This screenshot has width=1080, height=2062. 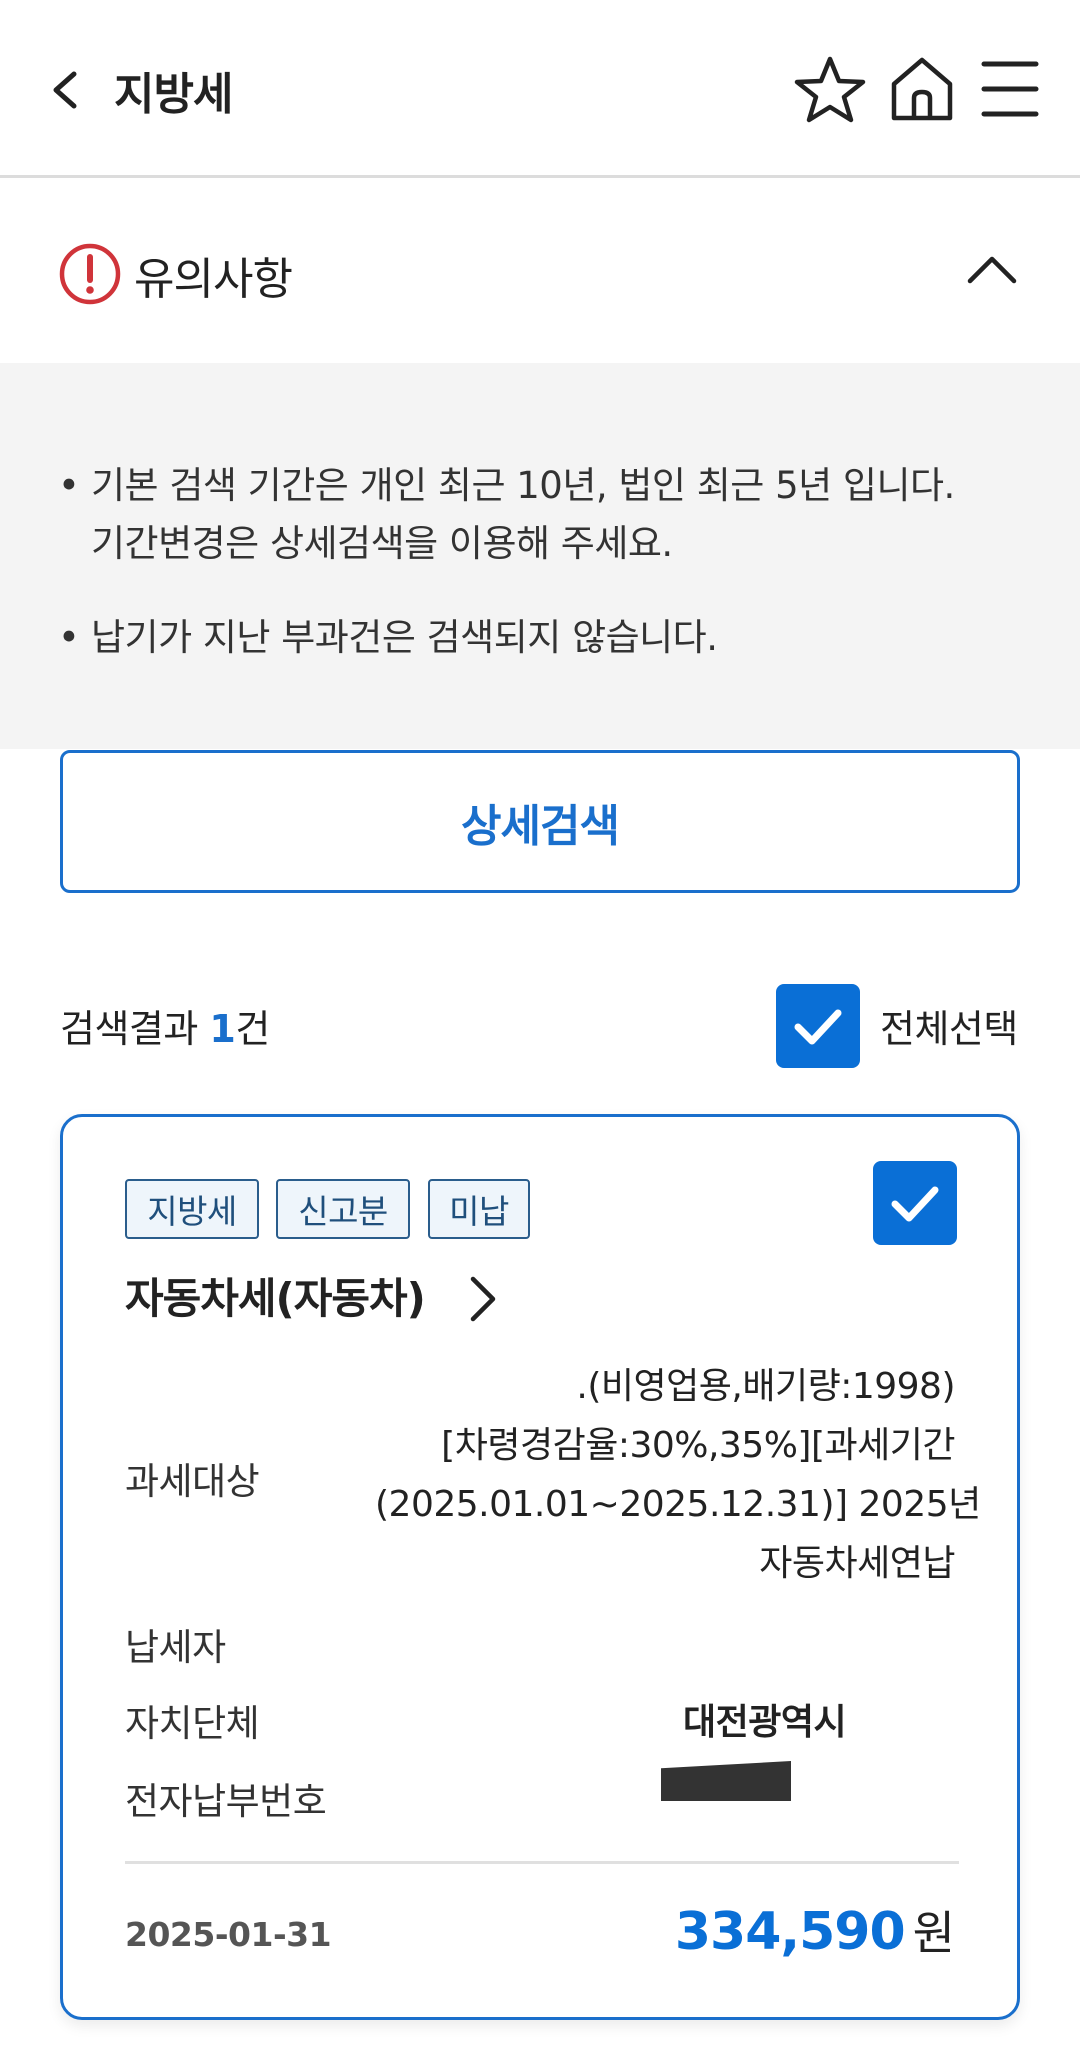 I want to click on due-date: 2025-01-31, so click(x=228, y=1934).